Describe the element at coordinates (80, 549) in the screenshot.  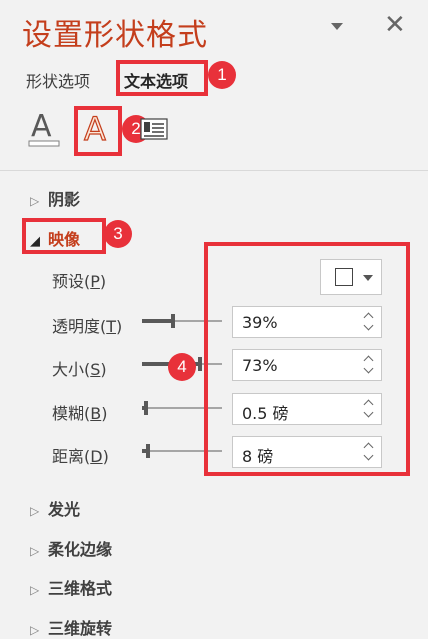
I see `section-soft-edges-label: 柔化边缘` at that location.